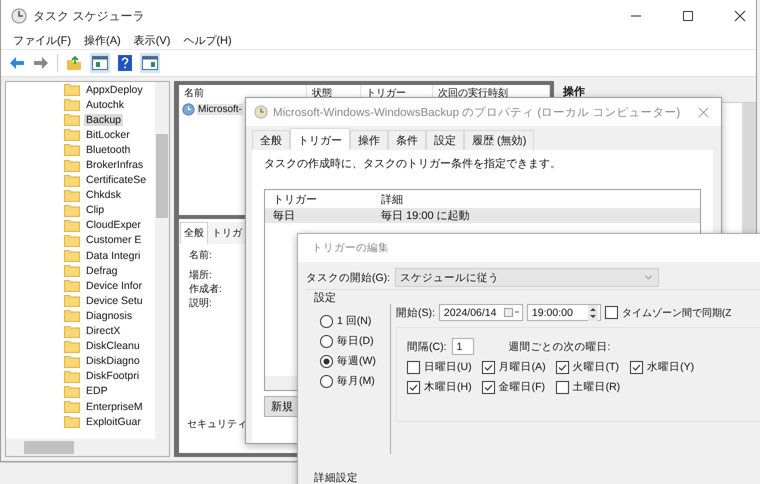 The image size is (760, 484). What do you see at coordinates (482, 215) in the screenshot?
I see `trigger-row: 毎日 毎日 19:00 に起動` at bounding box center [482, 215].